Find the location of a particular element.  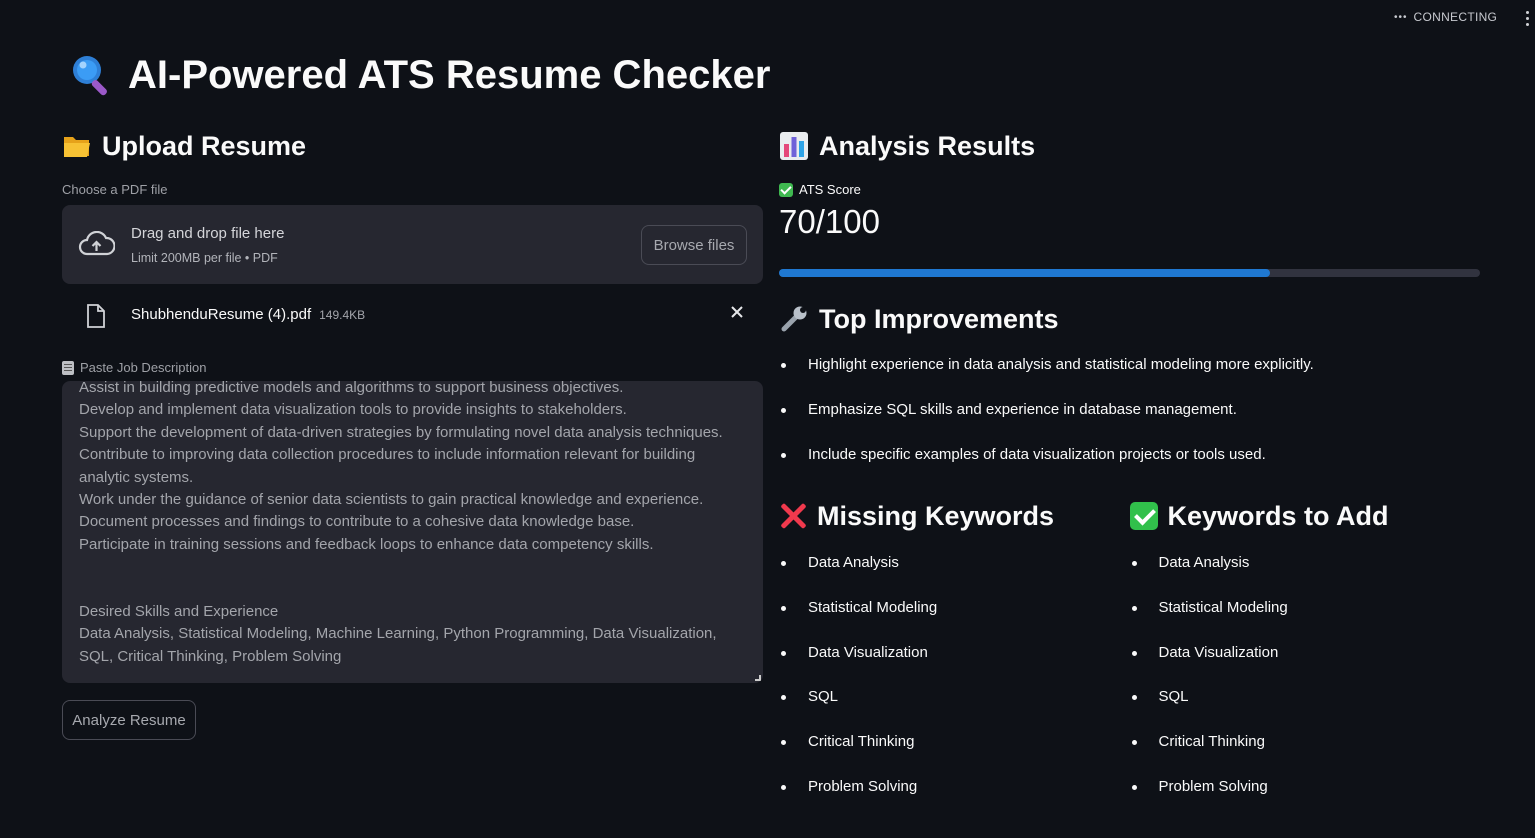

keyword-to-add-item: Data Analysis is located at coordinates (1305, 575).